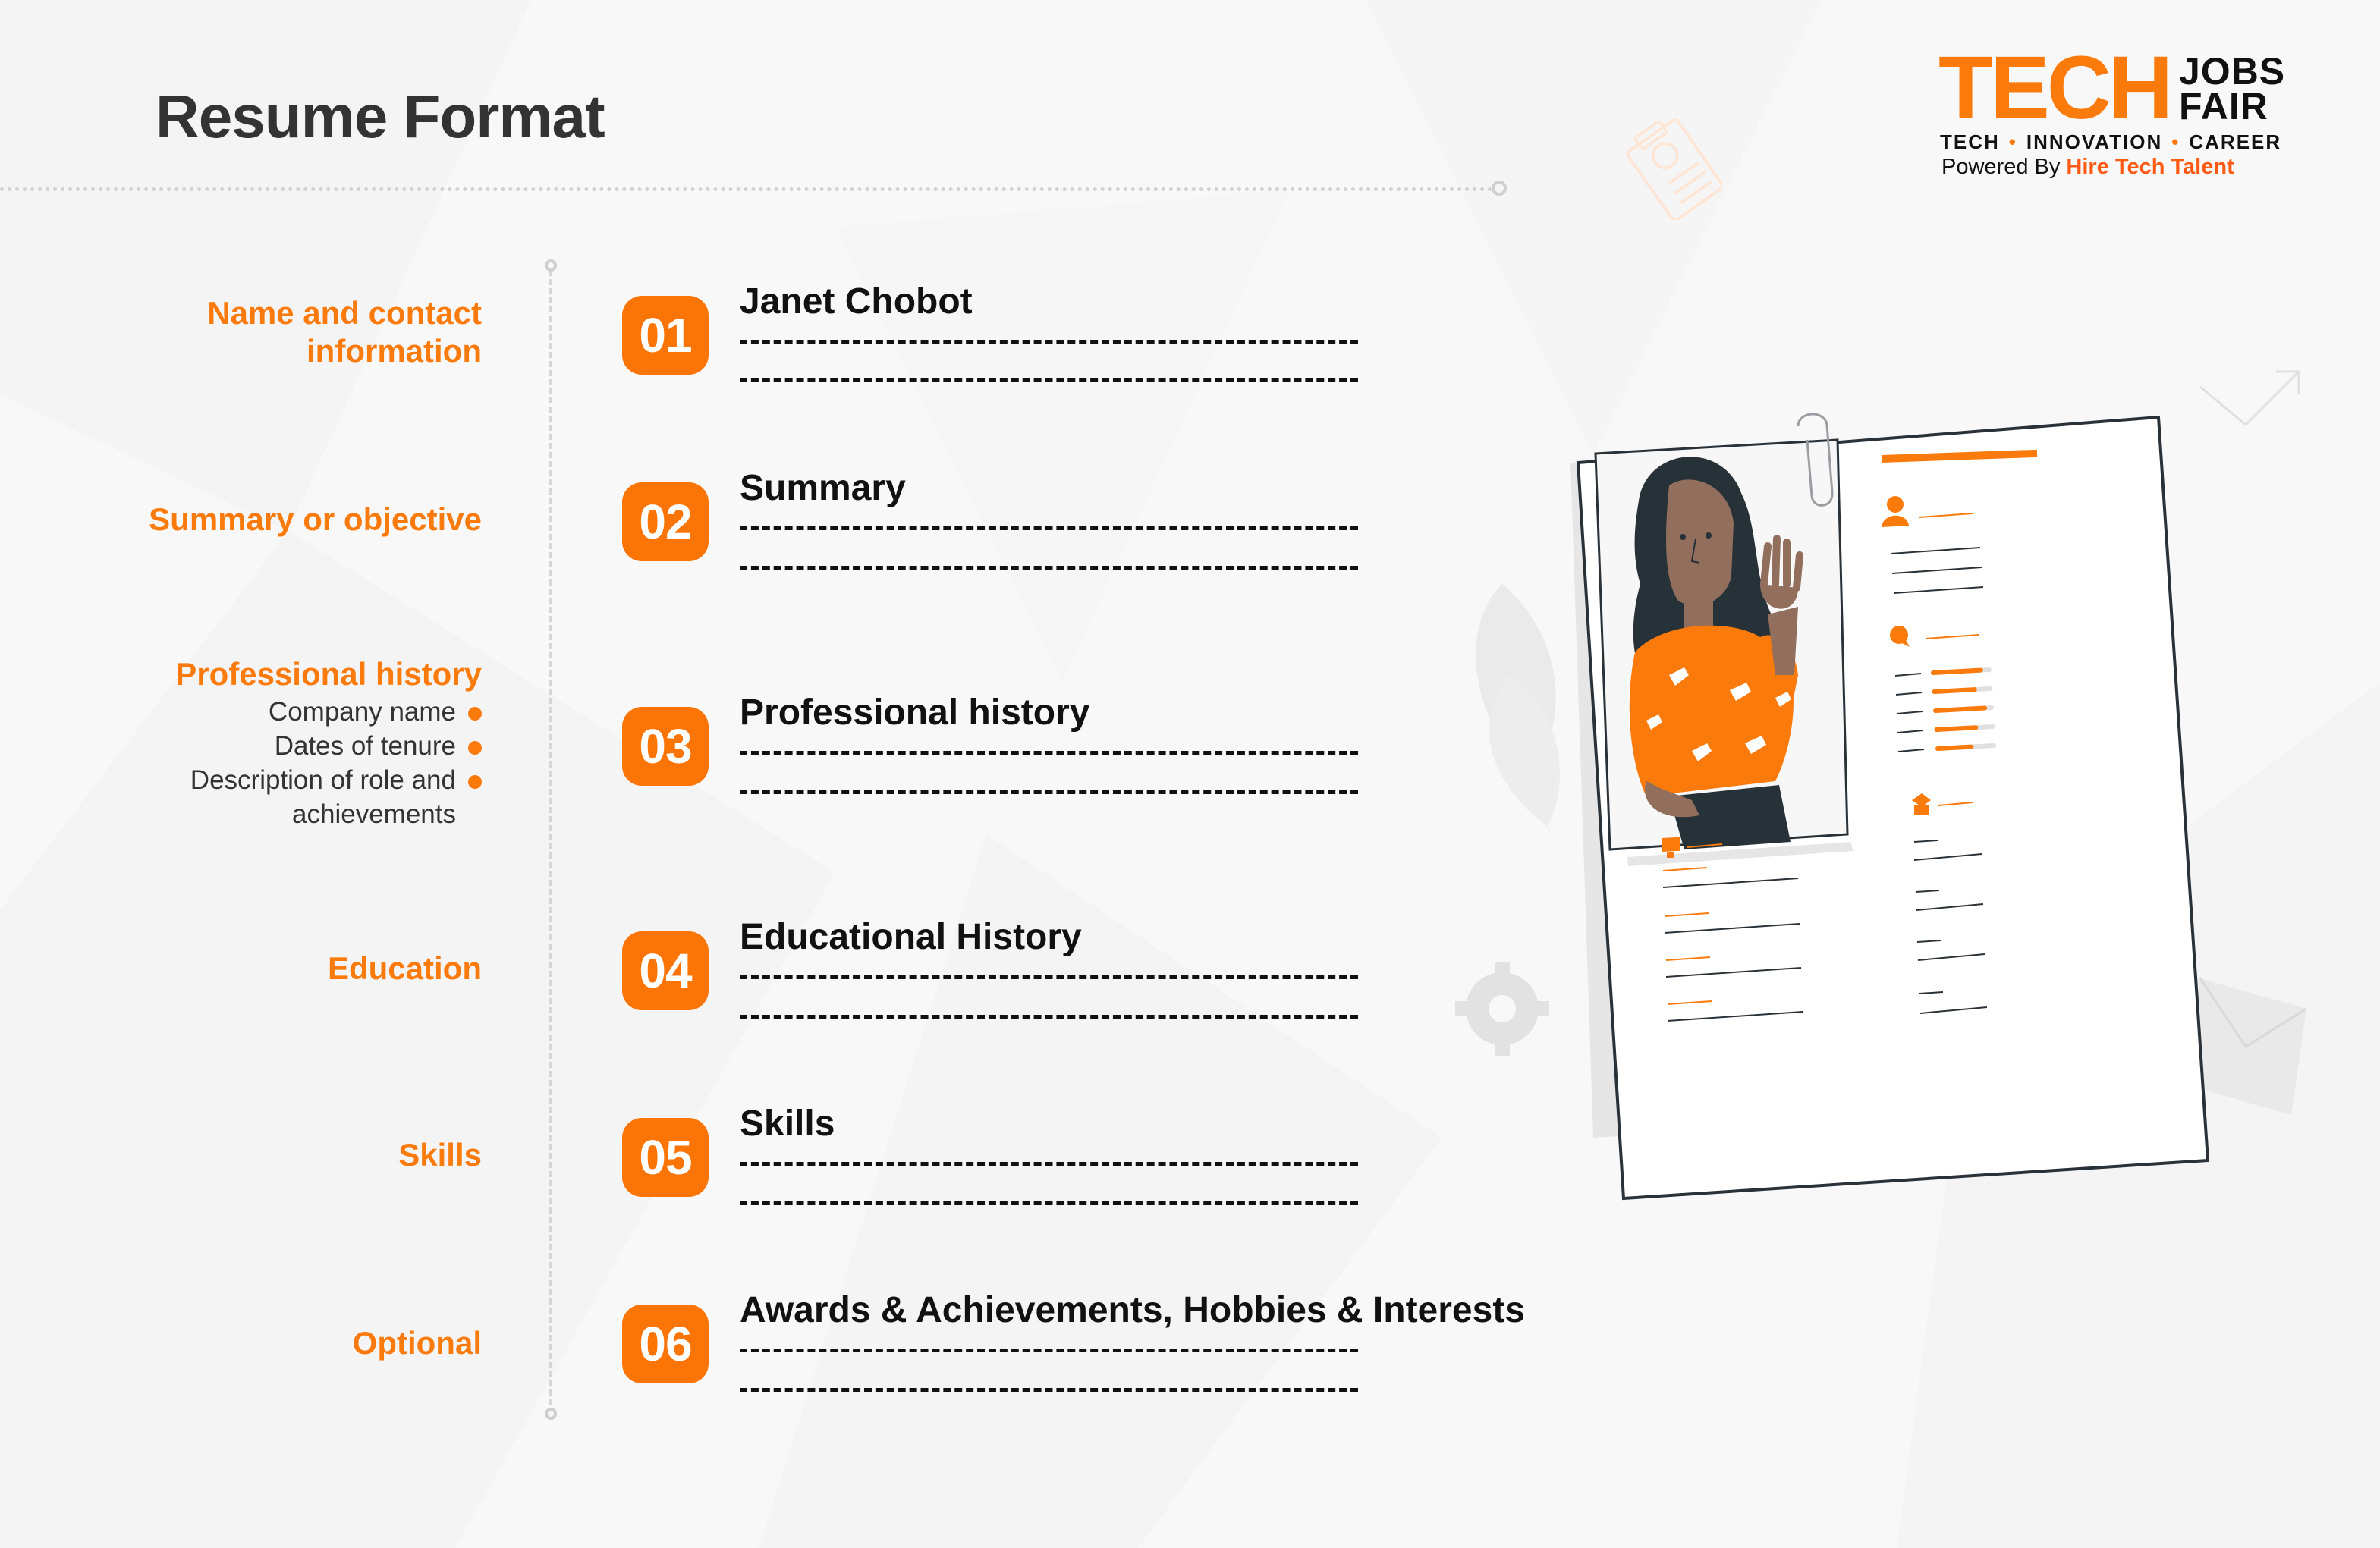  What do you see at coordinates (374, 814) in the screenshot?
I see `sub-item-text: achievements` at bounding box center [374, 814].